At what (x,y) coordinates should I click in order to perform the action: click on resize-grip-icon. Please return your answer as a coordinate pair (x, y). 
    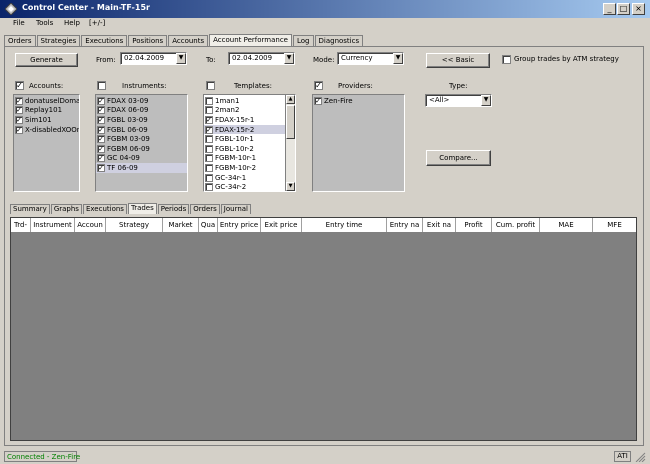
    Looking at the image, I should click on (640, 457).